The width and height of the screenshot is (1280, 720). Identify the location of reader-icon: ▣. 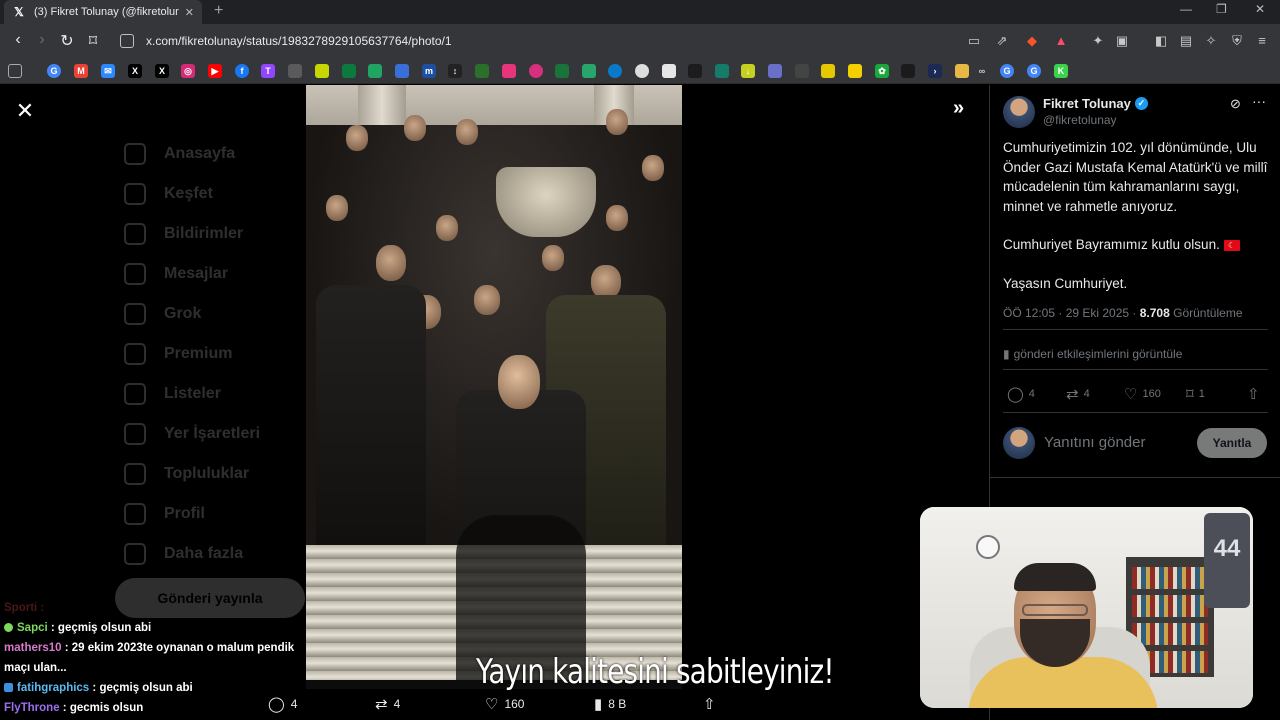
(1122, 41).